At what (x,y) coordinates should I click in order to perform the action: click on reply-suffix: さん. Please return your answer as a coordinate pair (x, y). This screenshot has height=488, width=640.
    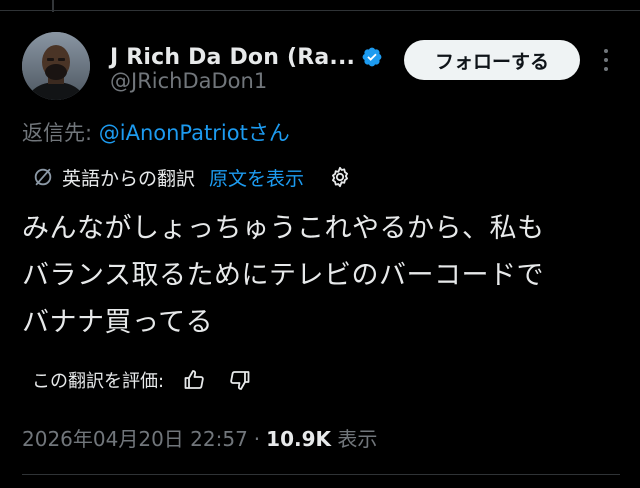
    Looking at the image, I should click on (269, 133).